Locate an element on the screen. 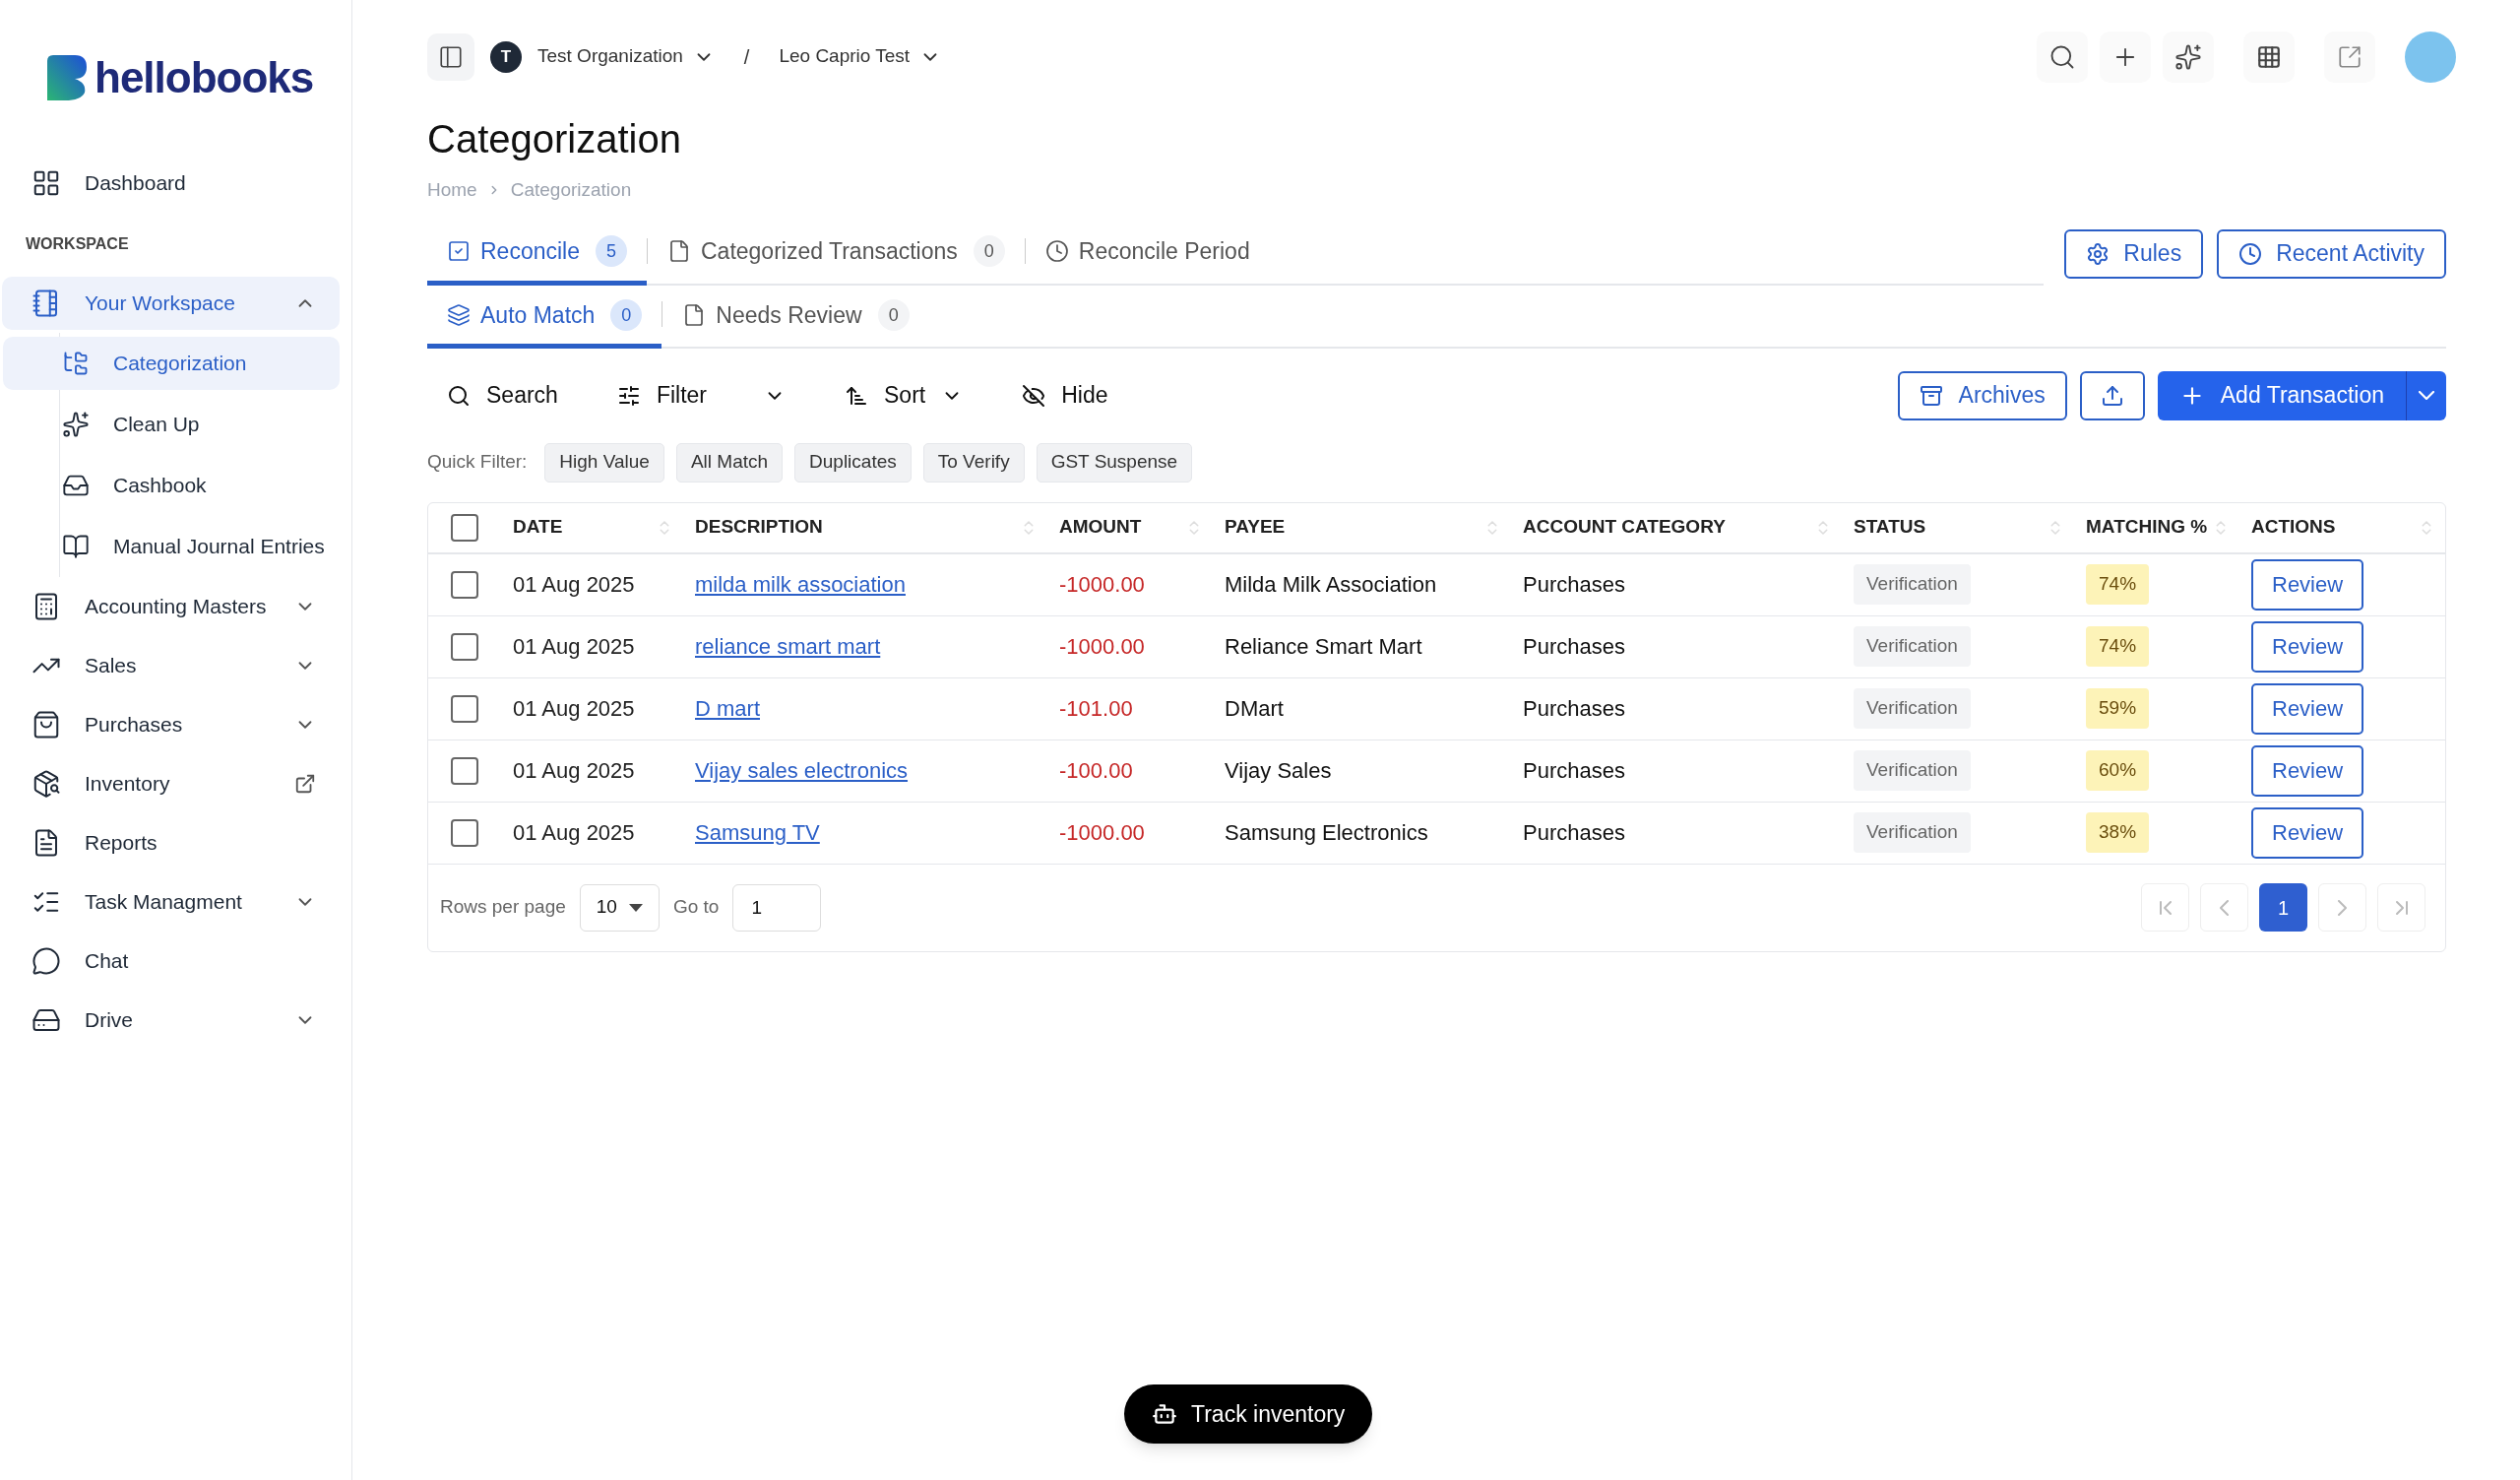  quick-filter-chip: High Value is located at coordinates (604, 462).